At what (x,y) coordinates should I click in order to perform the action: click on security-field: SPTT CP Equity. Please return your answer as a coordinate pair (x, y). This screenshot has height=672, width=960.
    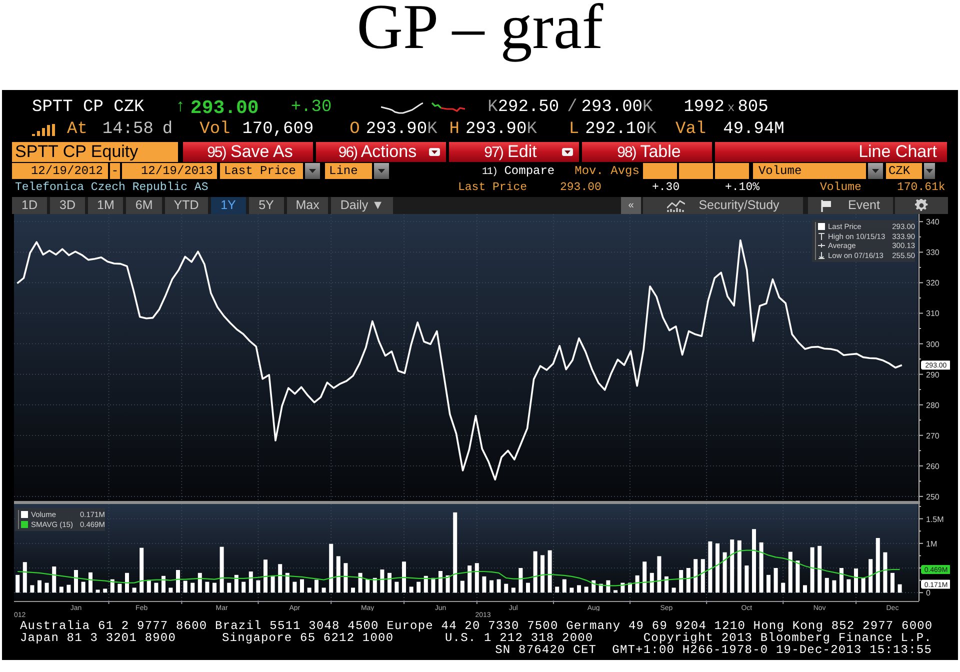
    Looking at the image, I should click on (95, 152).